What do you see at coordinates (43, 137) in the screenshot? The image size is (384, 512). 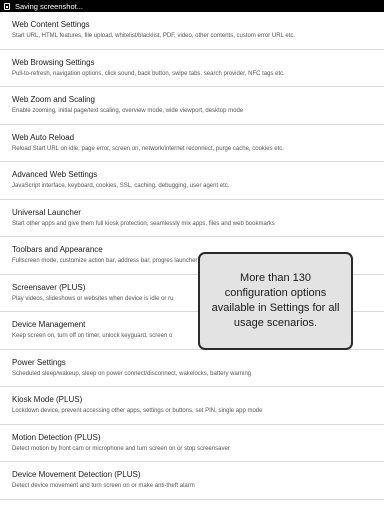 I see `settings-item-title: Web Auto Reload` at bounding box center [43, 137].